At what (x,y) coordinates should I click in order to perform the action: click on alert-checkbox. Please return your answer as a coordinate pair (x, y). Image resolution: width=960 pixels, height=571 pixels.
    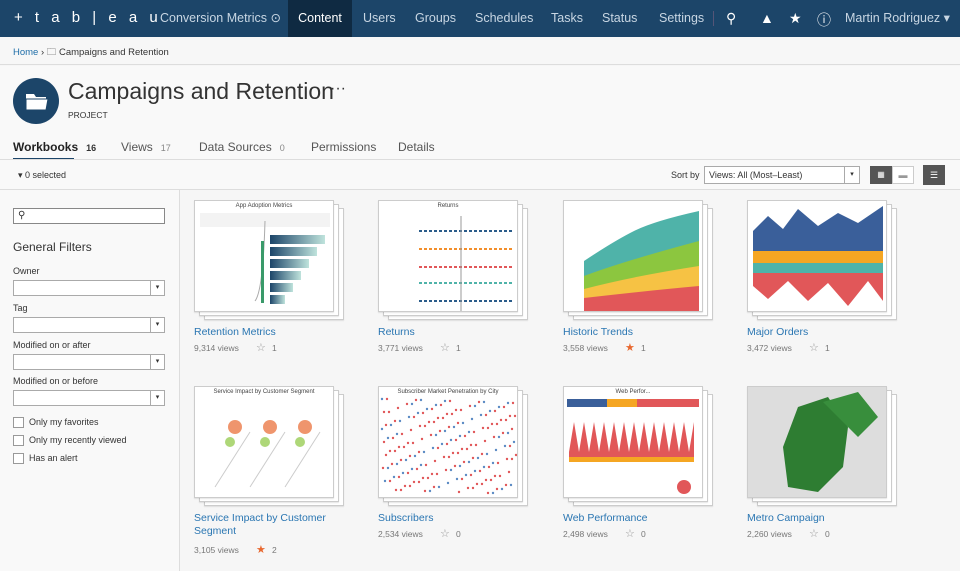
    Looking at the image, I should click on (18, 458).